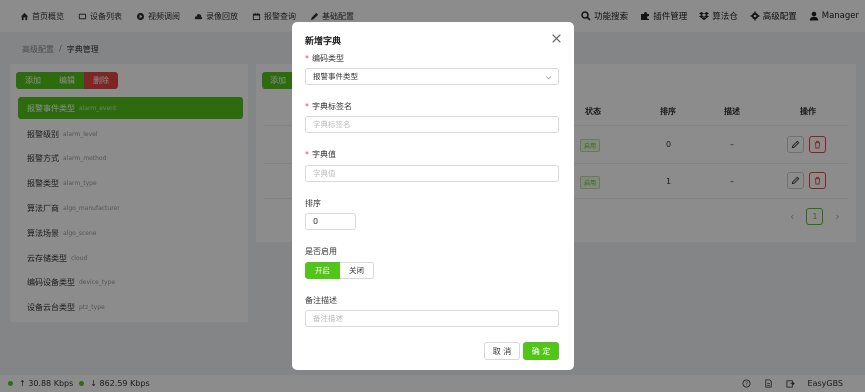 This screenshot has height=392, width=865. Describe the element at coordinates (313, 203) in the screenshot. I see `sort-label: 排序` at that location.